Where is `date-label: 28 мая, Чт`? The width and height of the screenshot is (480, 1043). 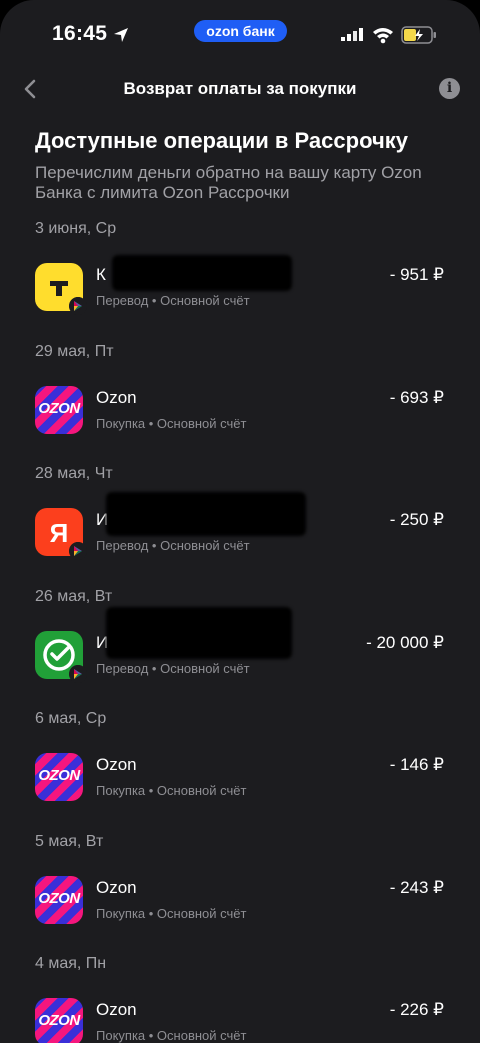
date-label: 28 мая, Чт is located at coordinates (74, 473).